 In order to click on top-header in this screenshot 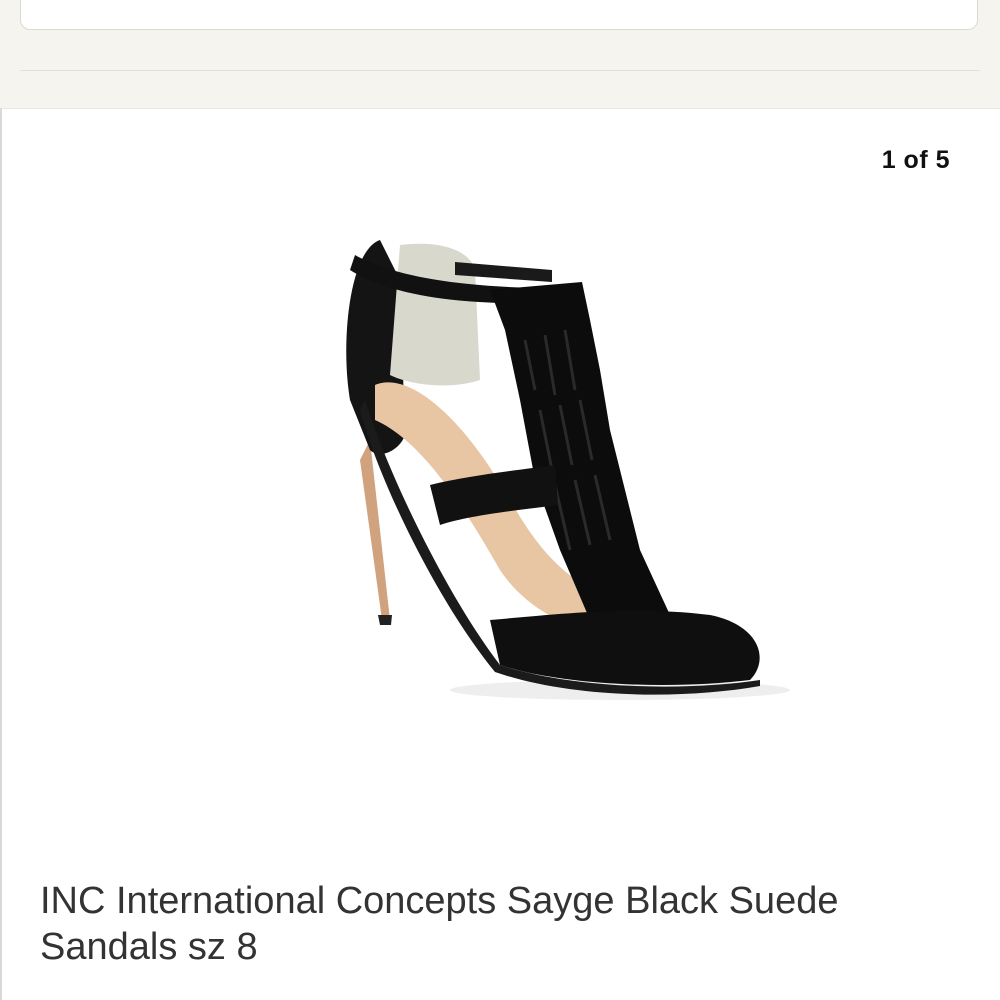, I will do `click(500, 54)`.